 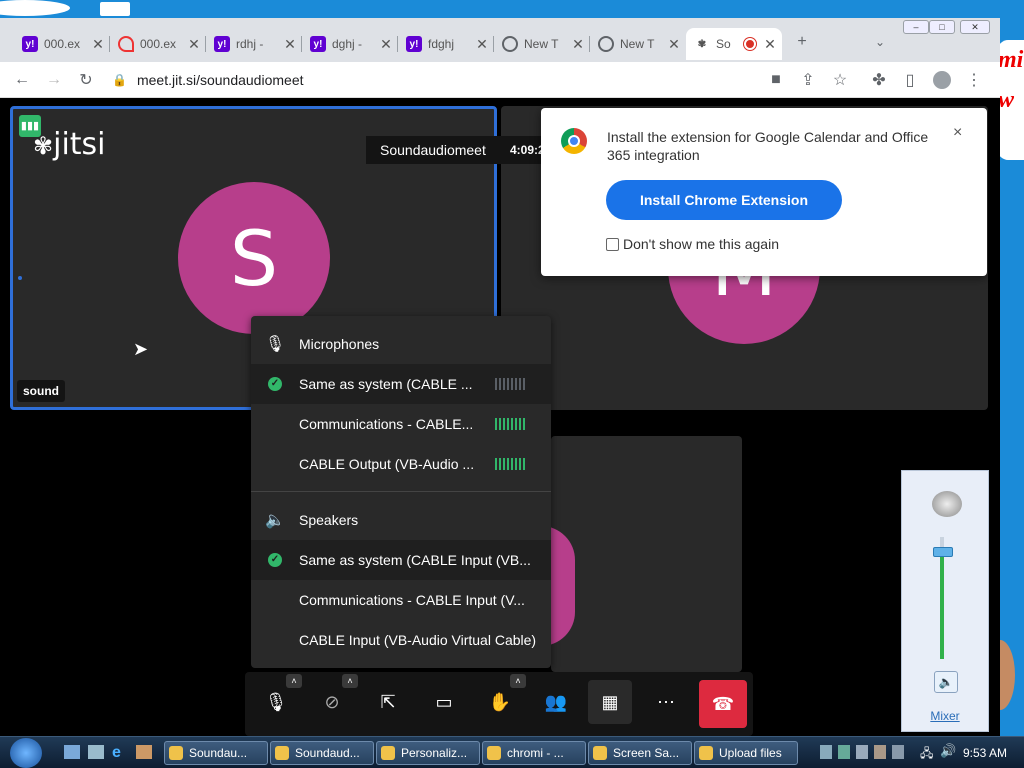 What do you see at coordinates (86, 80) in the screenshot?
I see `reload-icon: ↻` at bounding box center [86, 80].